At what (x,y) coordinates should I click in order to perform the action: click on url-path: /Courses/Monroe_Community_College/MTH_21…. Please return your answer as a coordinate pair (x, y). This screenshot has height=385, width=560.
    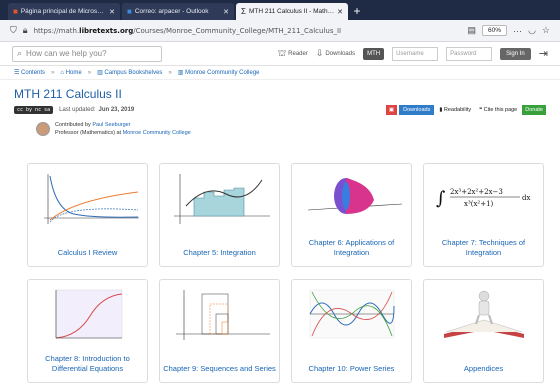
    Looking at the image, I should click on (237, 30).